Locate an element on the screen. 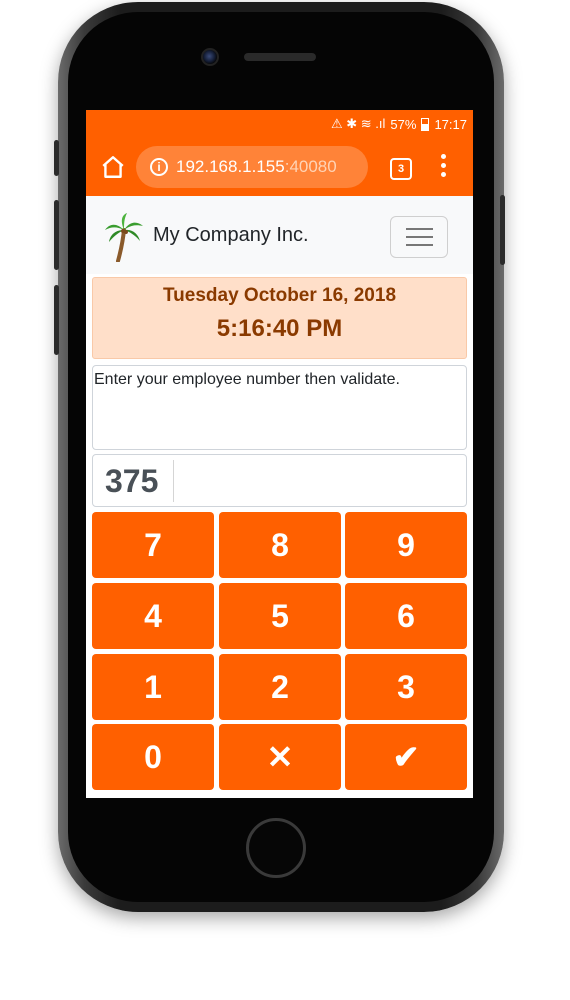  key-0: 0 is located at coordinates (153, 757).